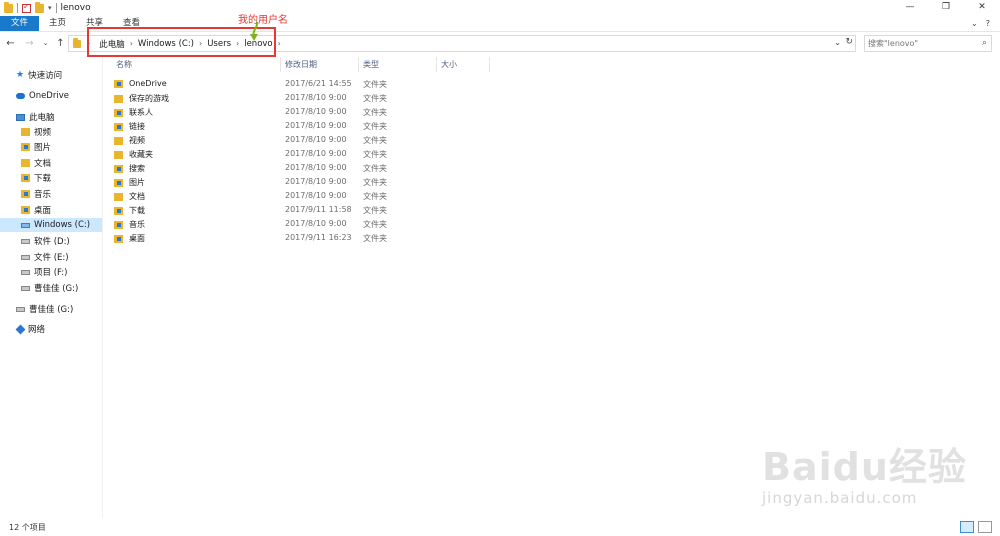  Describe the element at coordinates (840, 498) in the screenshot. I see `watermark-url: jingyan.baidu.com` at that location.